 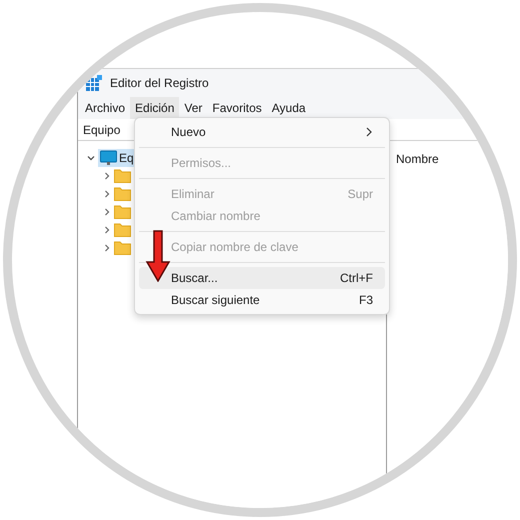 What do you see at coordinates (155, 108) in the screenshot?
I see `menu-item: Edición` at bounding box center [155, 108].